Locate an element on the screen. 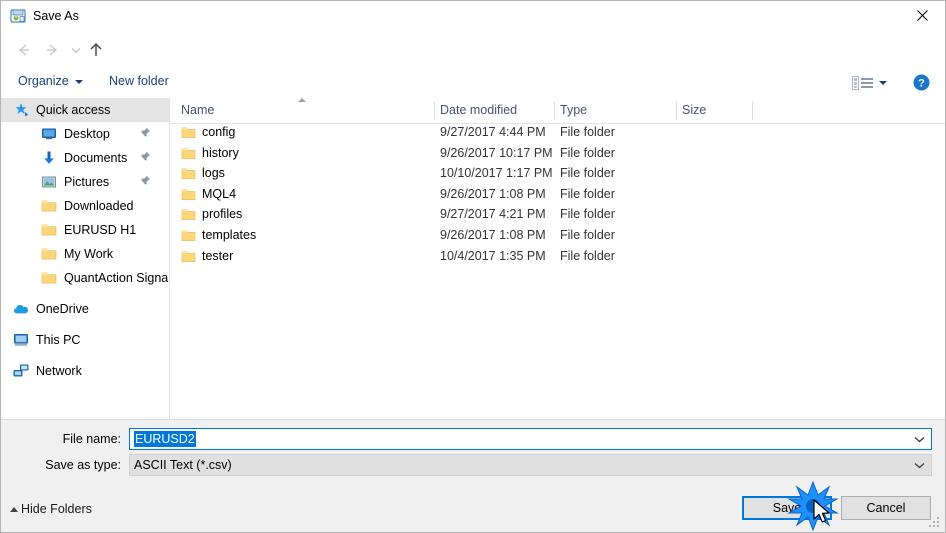 The image size is (946, 533). sidebar-item-eurusd-h1: EURUSD H1 is located at coordinates (85, 230).